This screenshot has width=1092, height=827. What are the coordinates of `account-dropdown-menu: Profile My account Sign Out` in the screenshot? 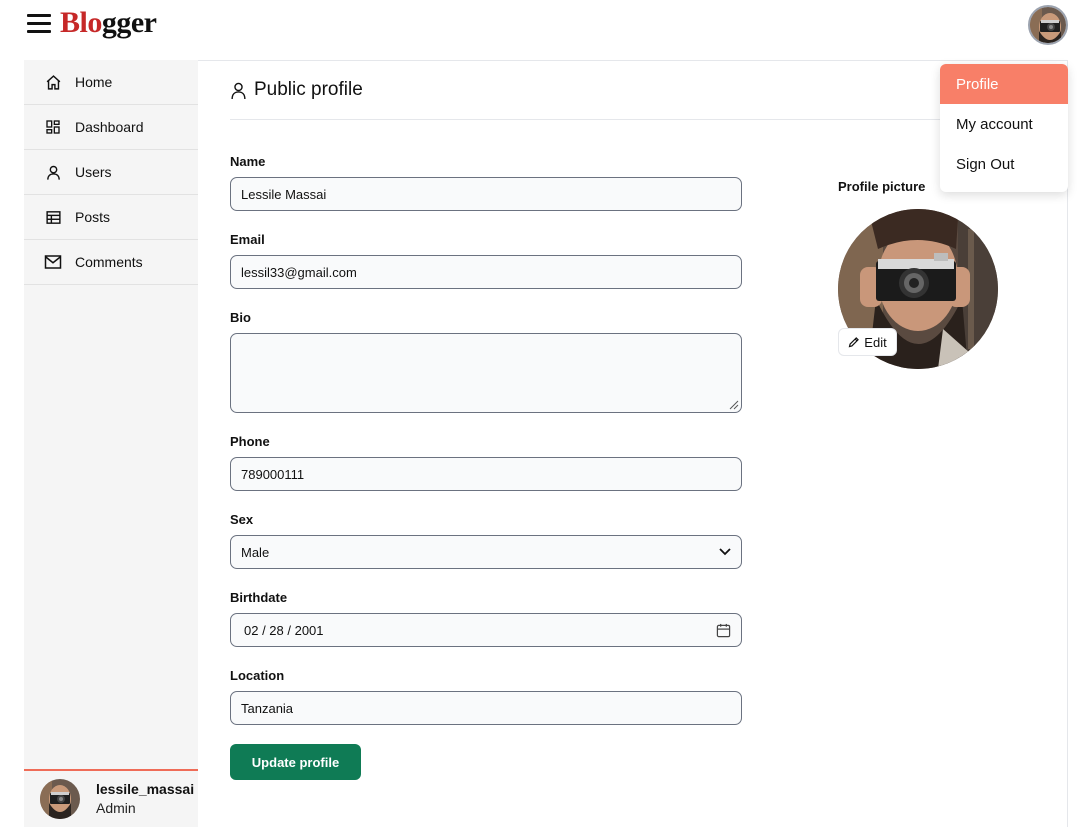 It's located at (1004, 128).